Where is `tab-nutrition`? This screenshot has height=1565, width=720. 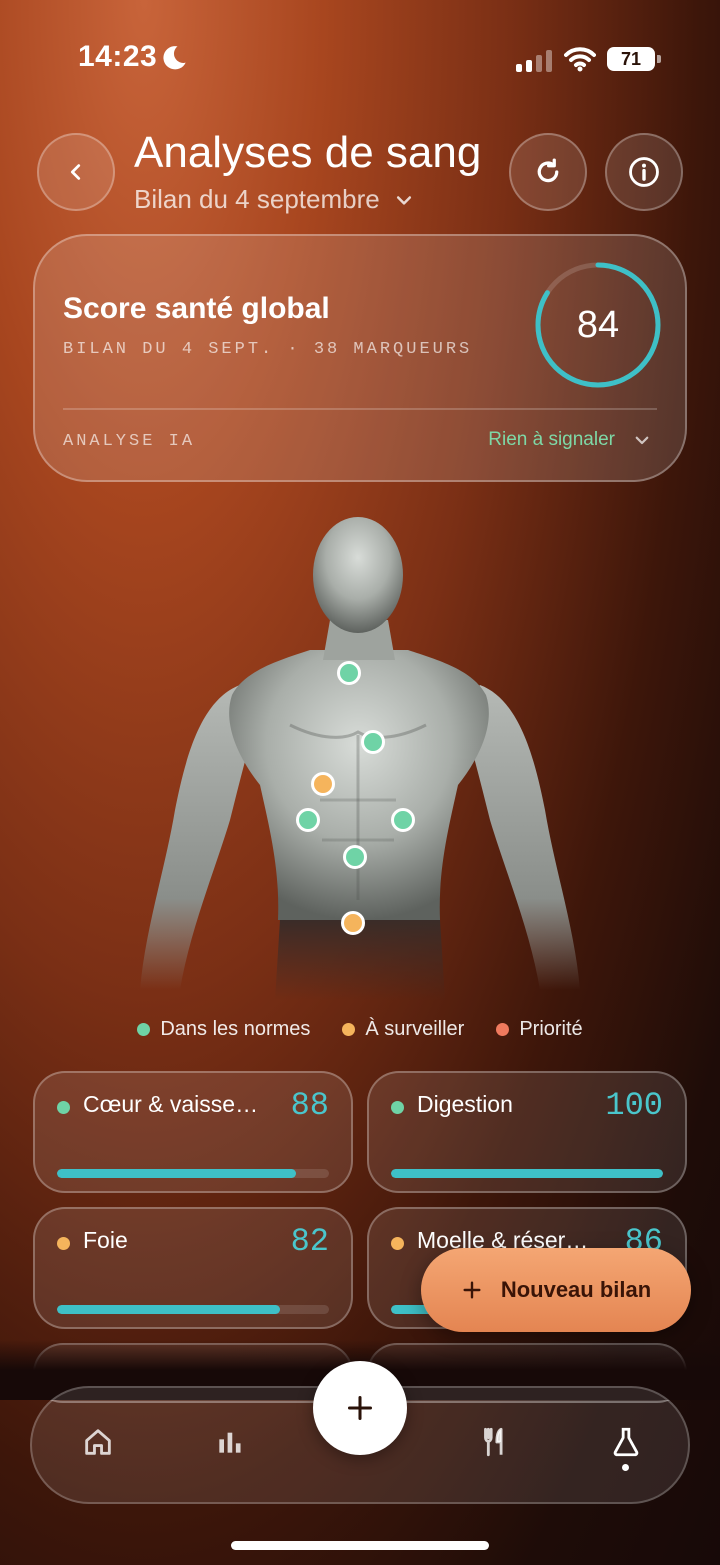
tab-nutrition is located at coordinates (494, 1442).